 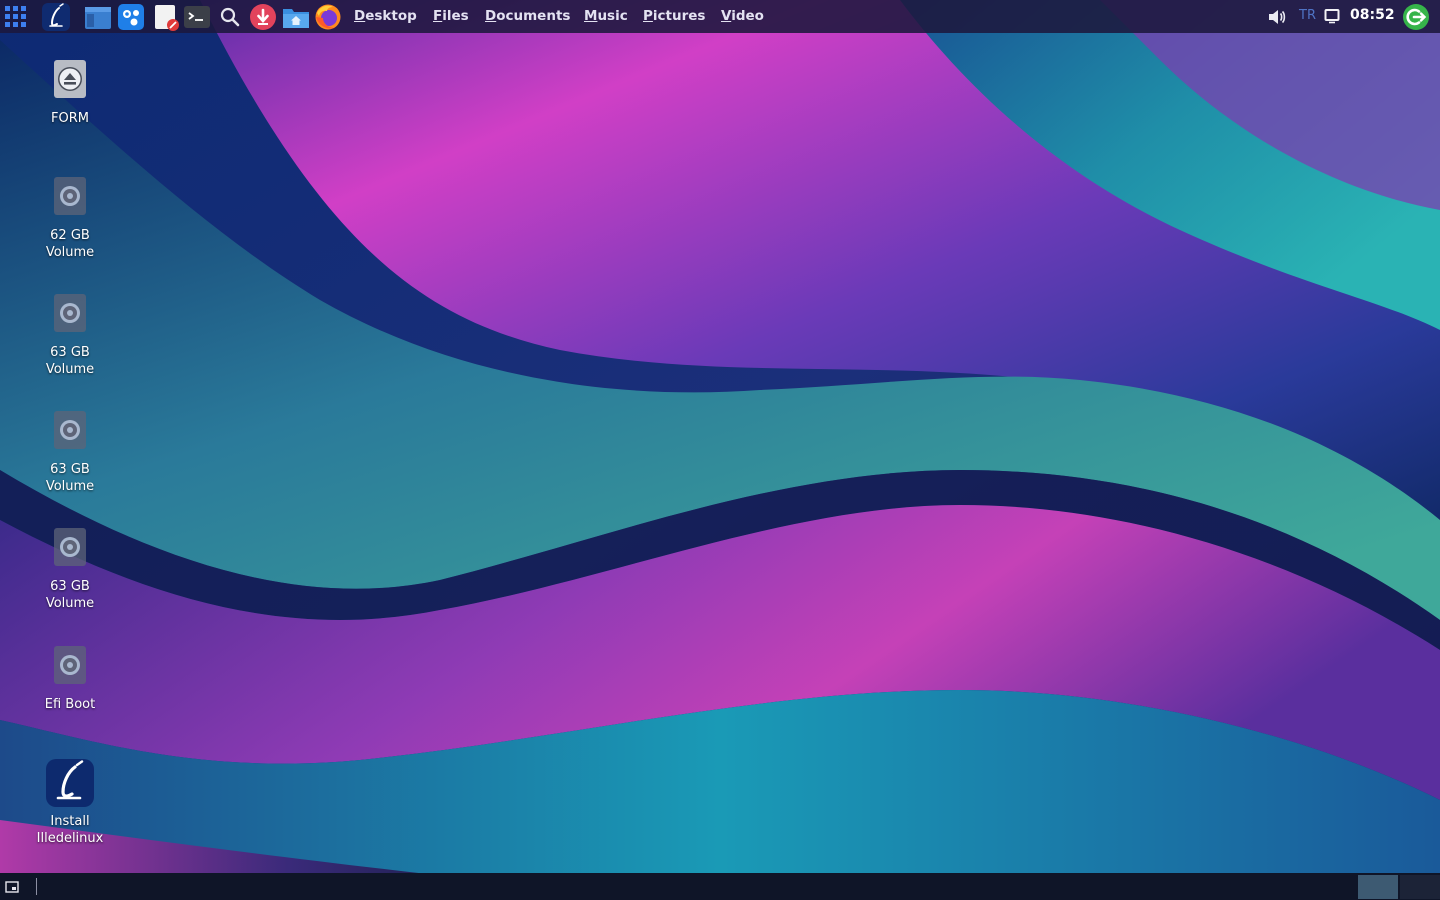 What do you see at coordinates (70, 830) in the screenshot?
I see `desktop-icon-label: Install Illedelinux` at bounding box center [70, 830].